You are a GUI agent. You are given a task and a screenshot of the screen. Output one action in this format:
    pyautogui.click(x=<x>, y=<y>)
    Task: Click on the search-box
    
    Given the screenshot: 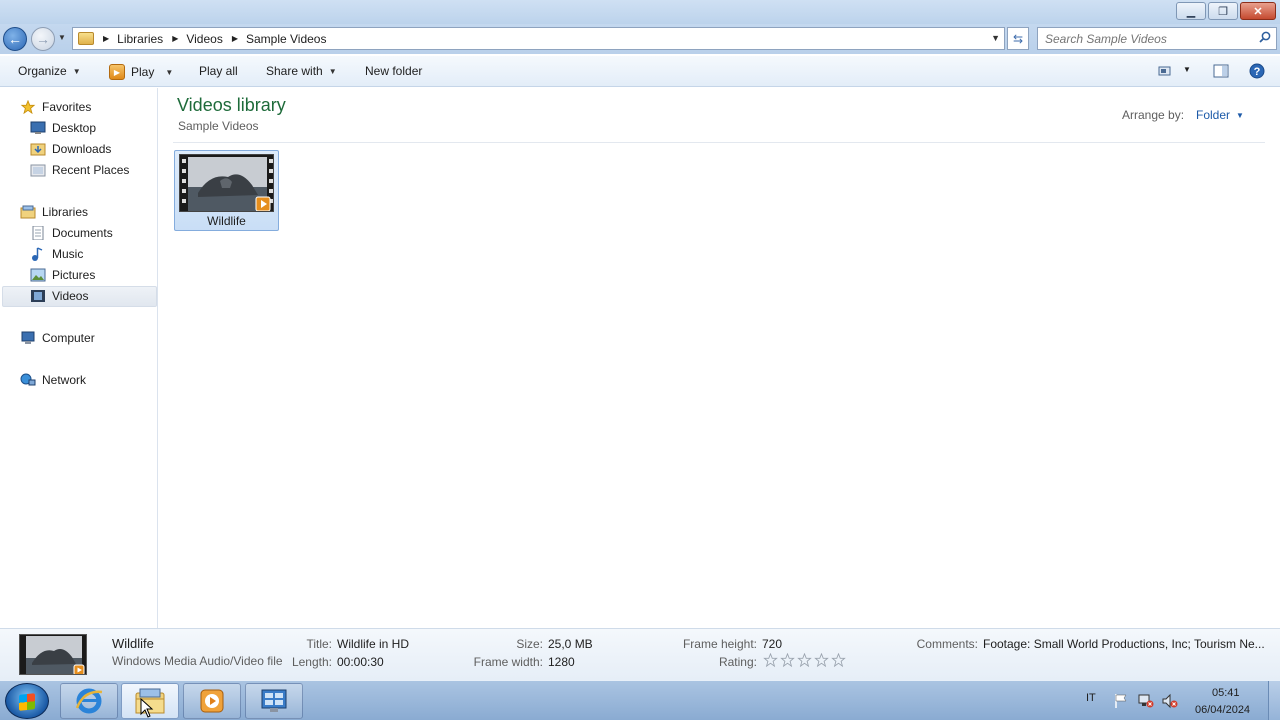 What is the action you would take?
    pyautogui.click(x=1157, y=38)
    